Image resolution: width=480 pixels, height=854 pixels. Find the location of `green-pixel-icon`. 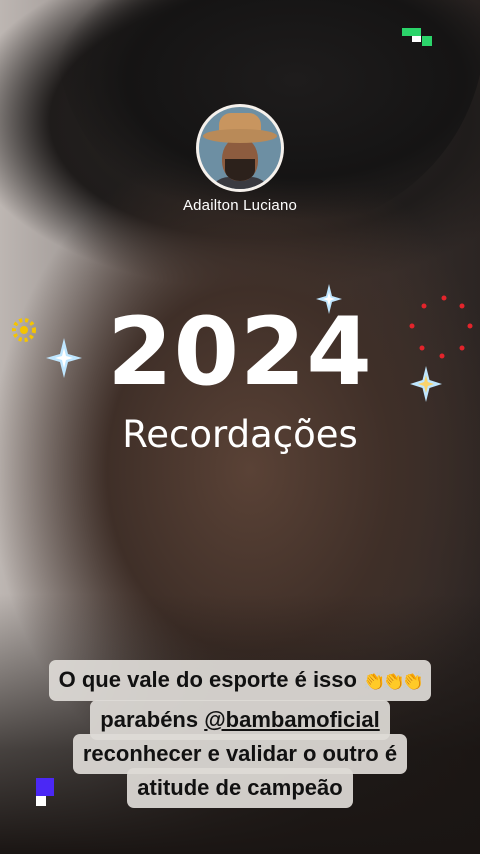

green-pixel-icon is located at coordinates (417, 37).